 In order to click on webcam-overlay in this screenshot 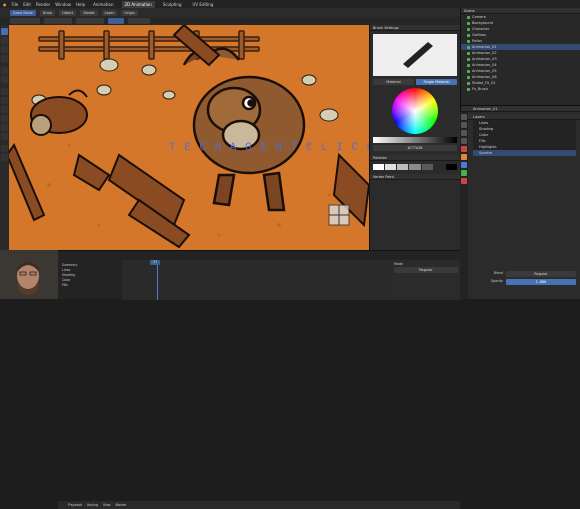, I will do `click(29, 274)`.